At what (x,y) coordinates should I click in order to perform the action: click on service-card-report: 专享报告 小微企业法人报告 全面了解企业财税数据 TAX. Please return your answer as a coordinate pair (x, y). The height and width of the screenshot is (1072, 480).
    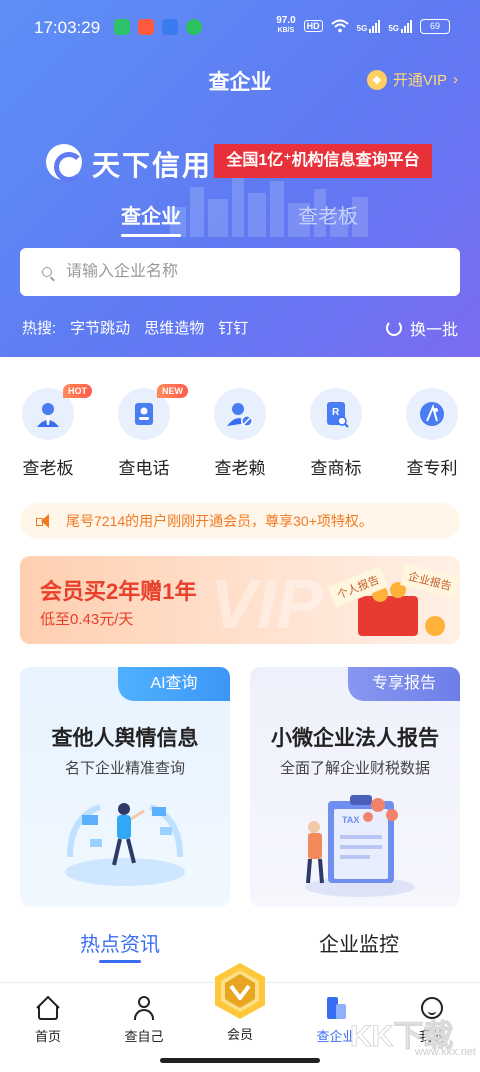
    Looking at the image, I should click on (355, 787).